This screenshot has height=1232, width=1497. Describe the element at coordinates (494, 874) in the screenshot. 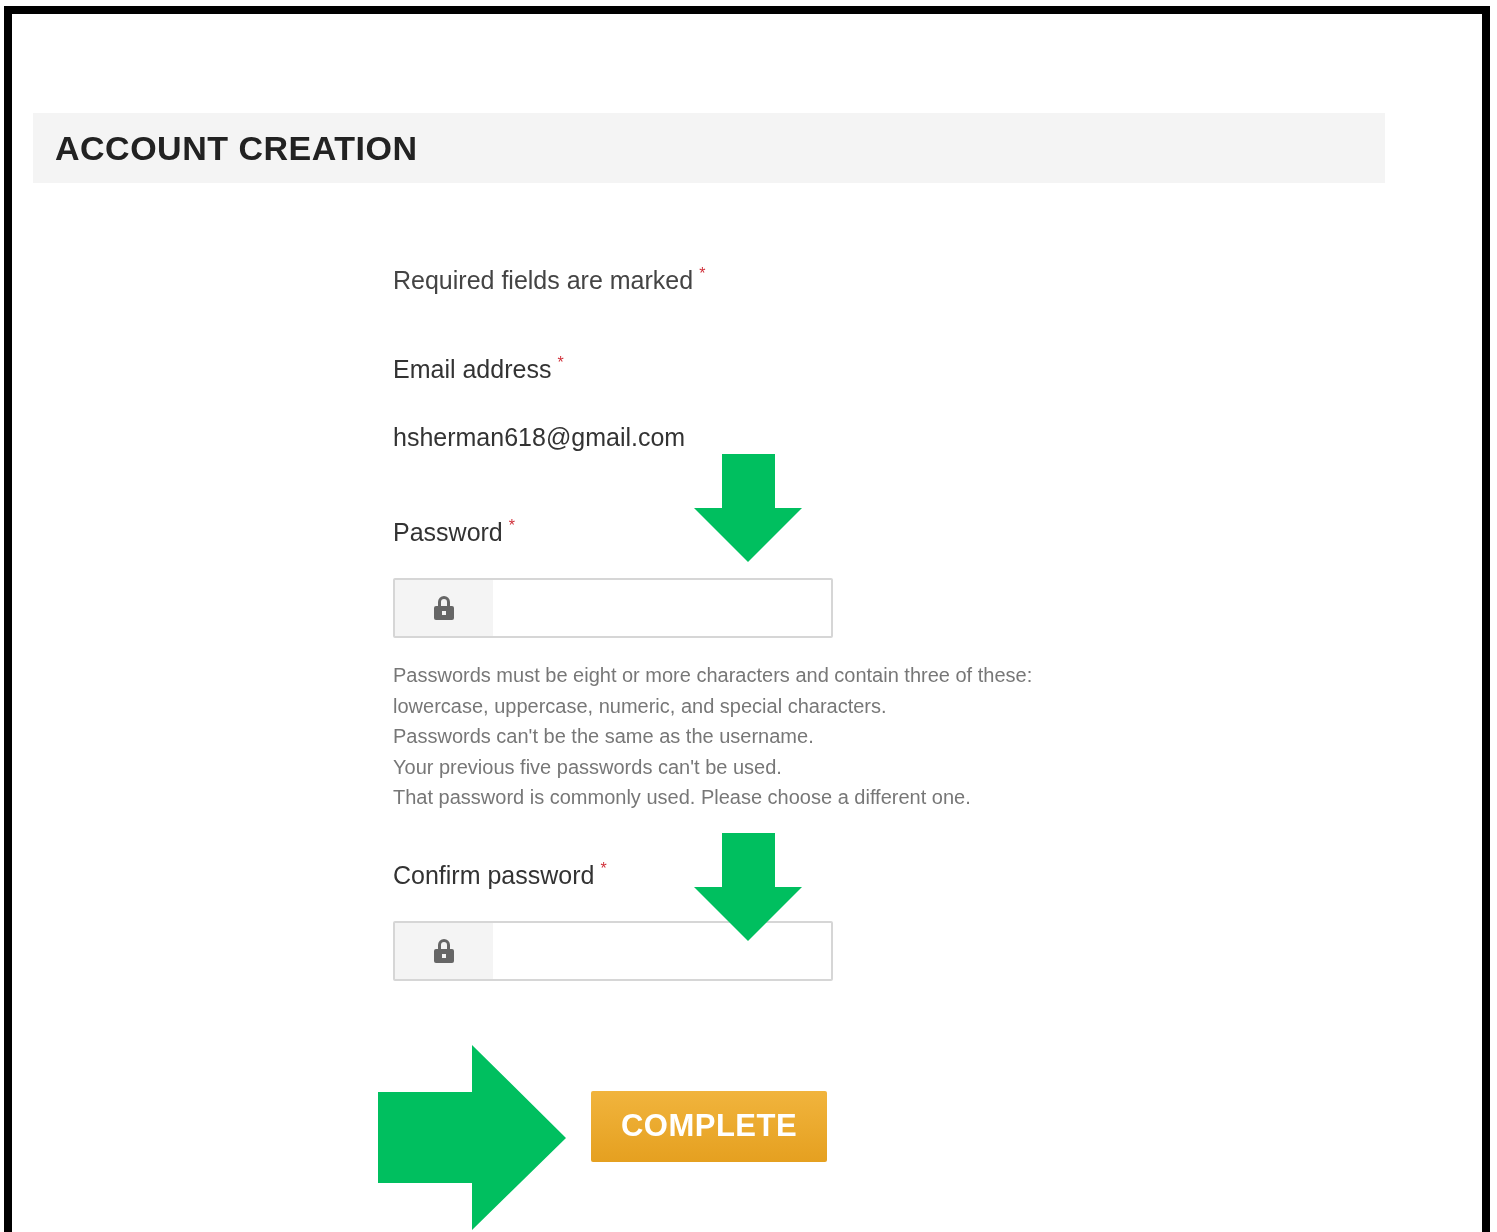

I see `field-label: Confirm password` at that location.